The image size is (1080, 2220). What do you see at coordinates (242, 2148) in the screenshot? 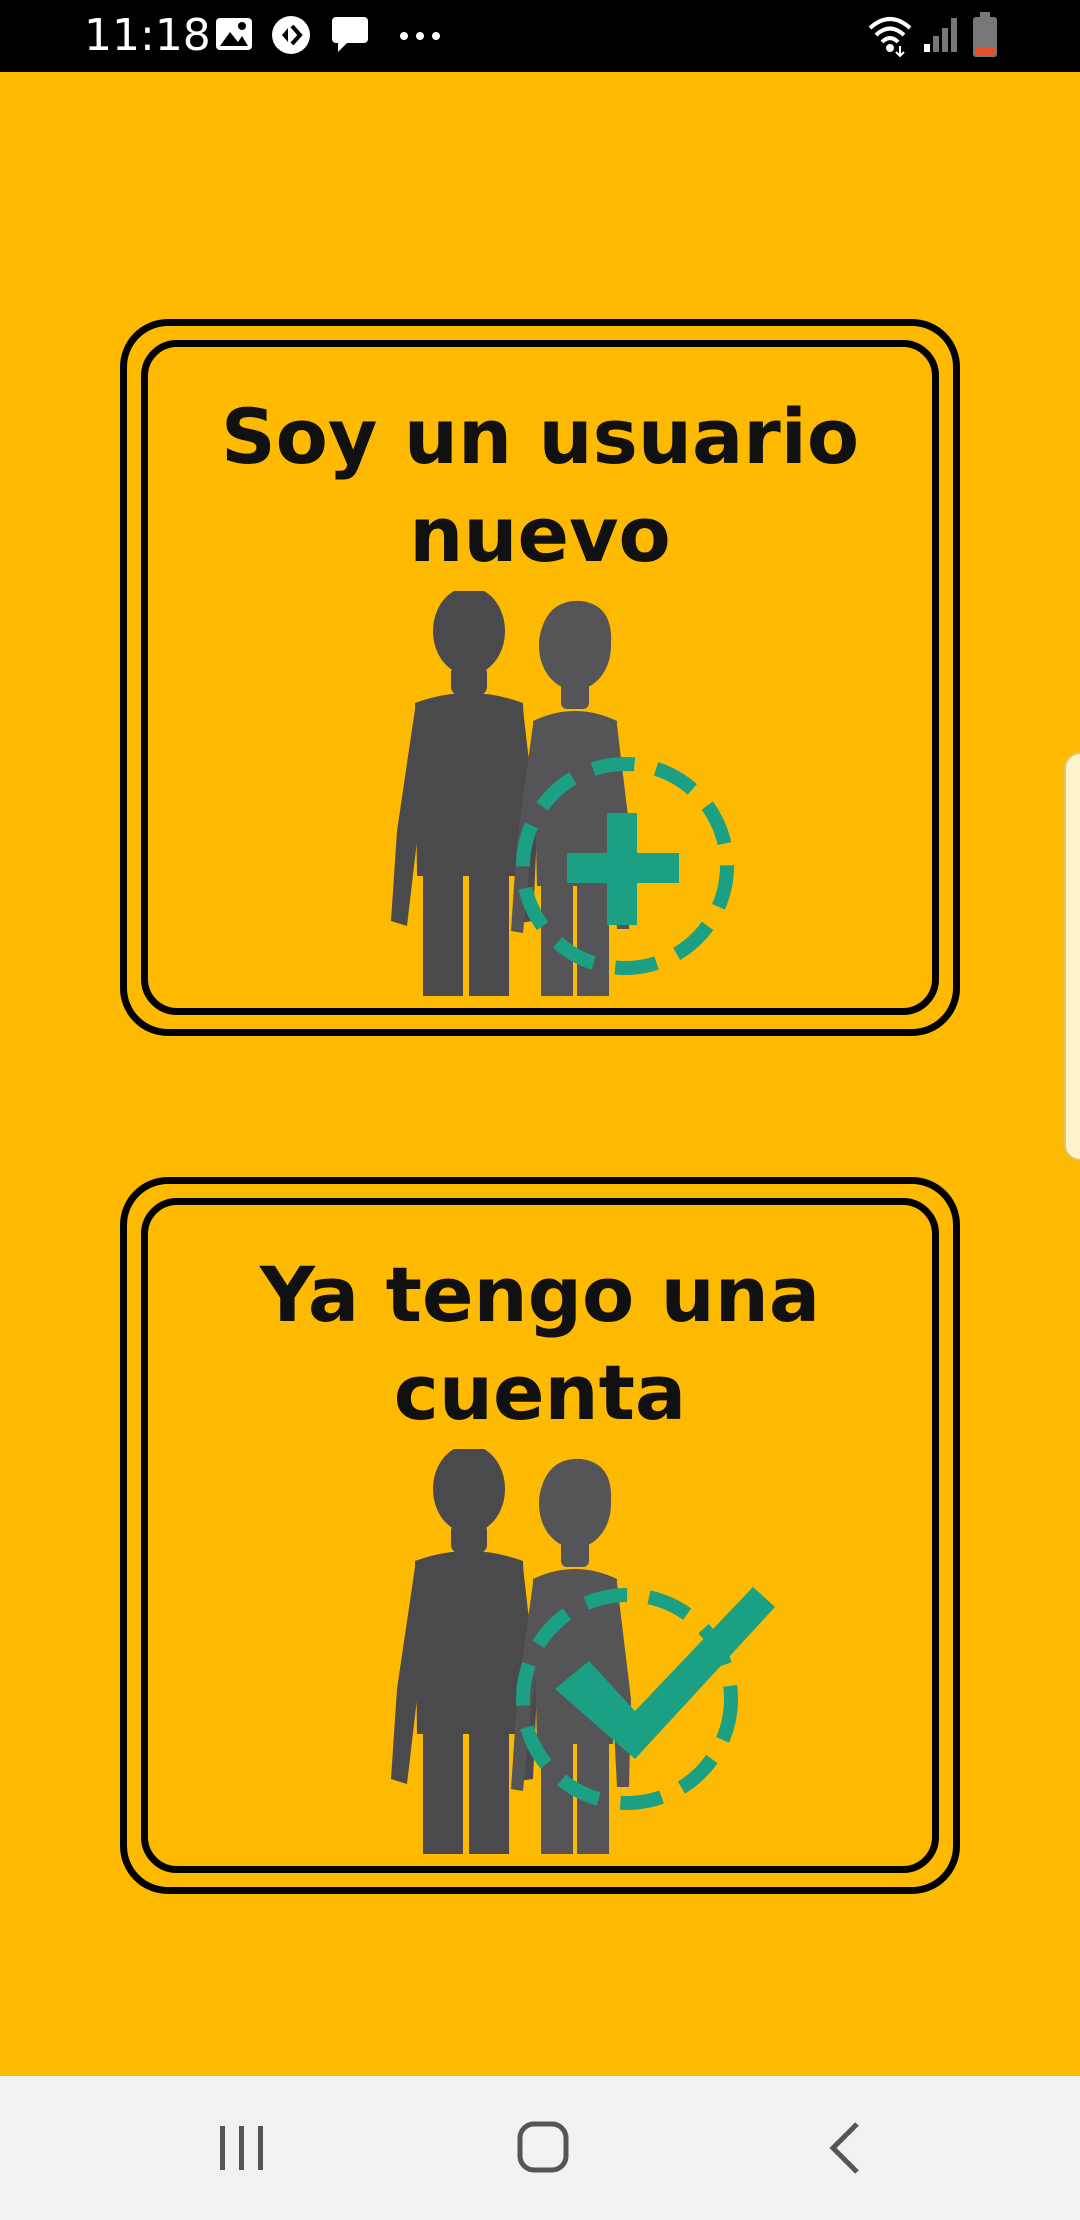
I see `recent-apps-icon` at bounding box center [242, 2148].